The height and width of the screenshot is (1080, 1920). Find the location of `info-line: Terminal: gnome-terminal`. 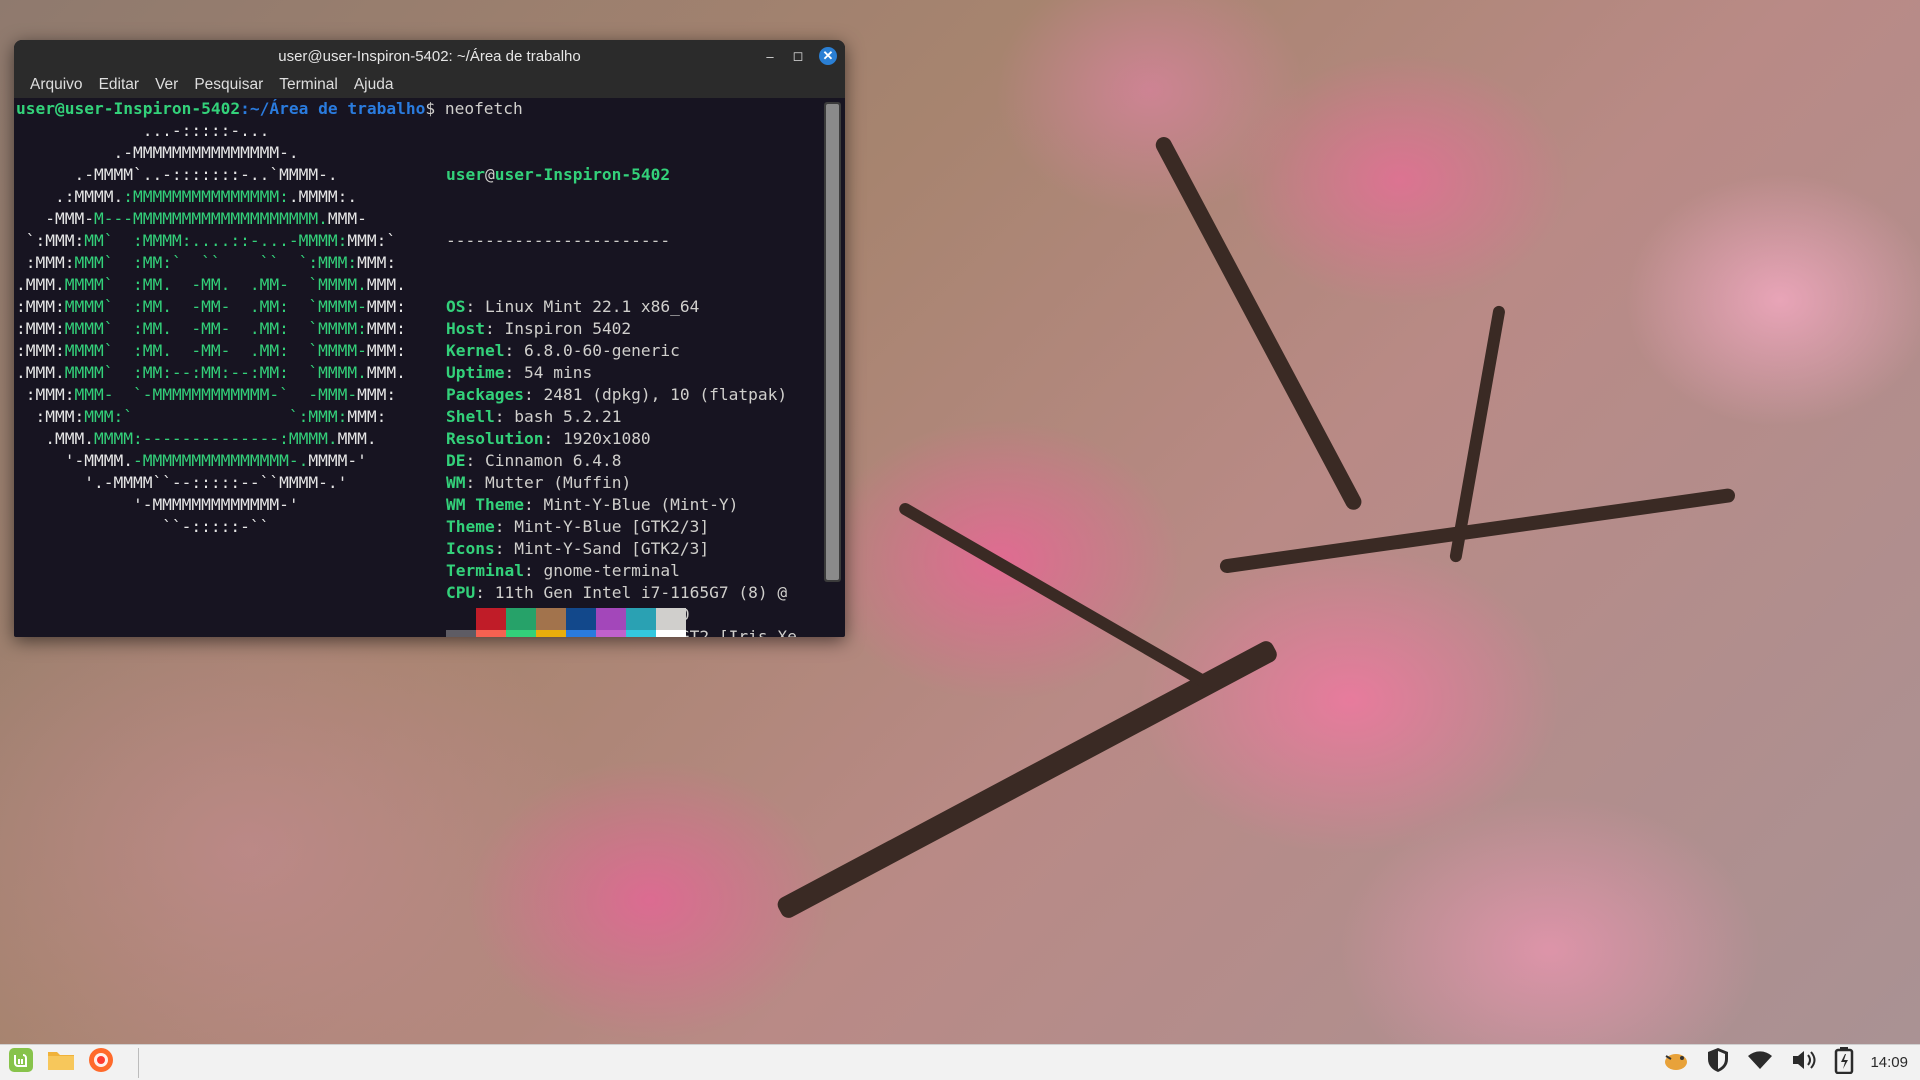

info-line: Terminal: gnome-terminal is located at coordinates (563, 570).